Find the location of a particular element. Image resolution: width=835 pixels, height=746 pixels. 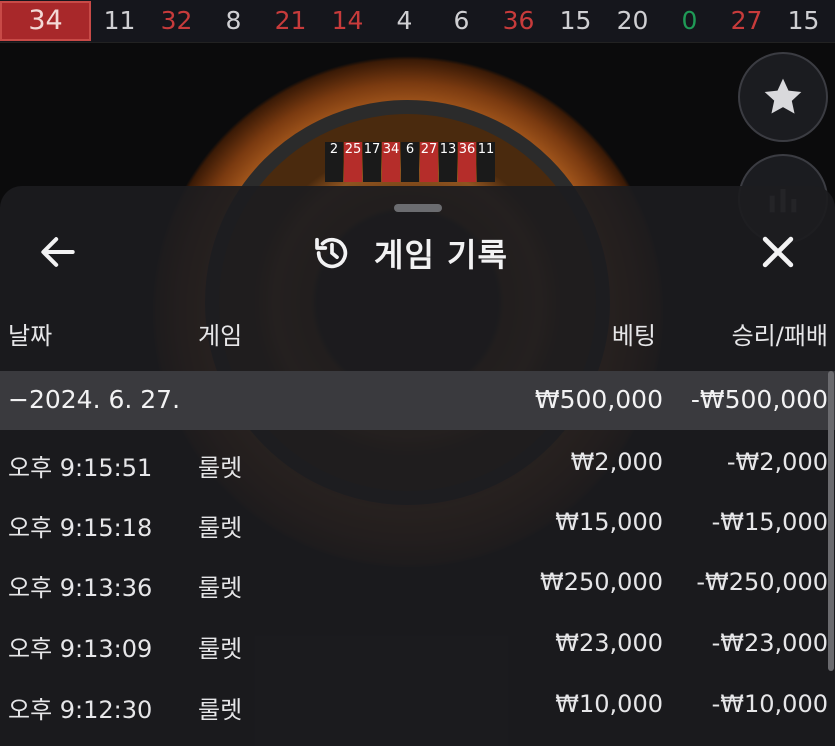

row-win-loss: -₩10,000 is located at coordinates (769, 704).